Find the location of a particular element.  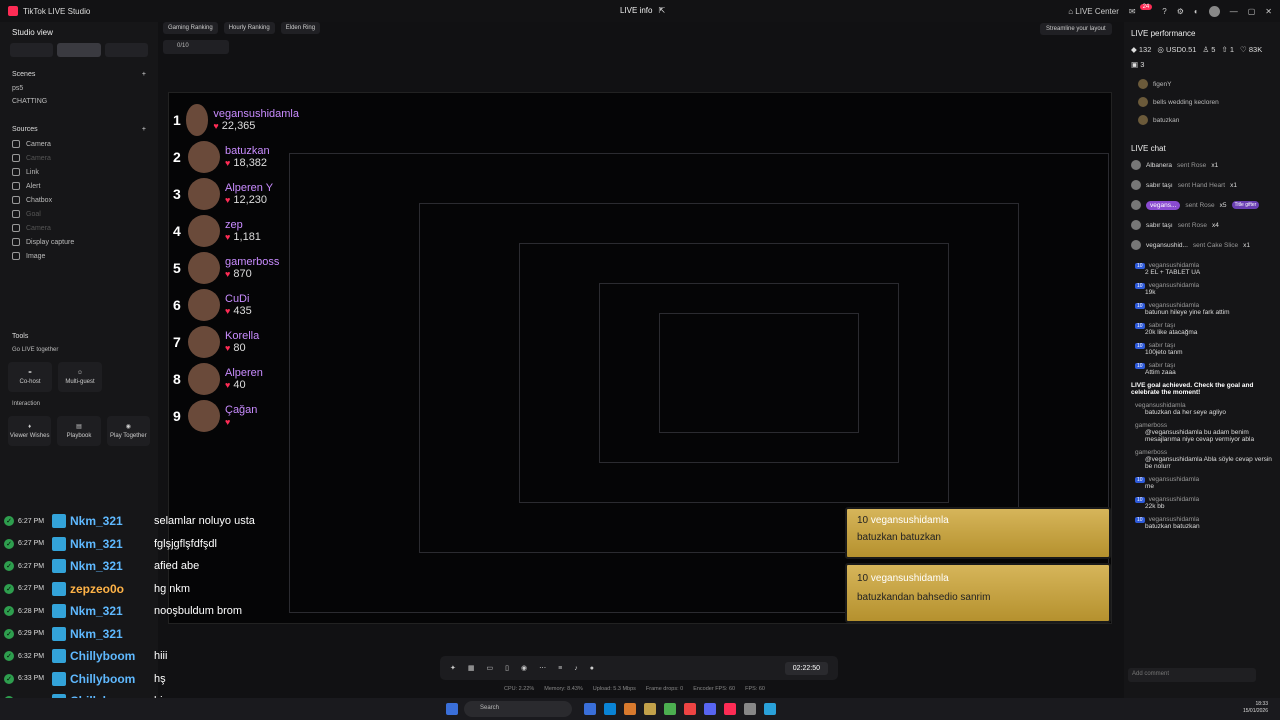

more-icon: ⋯ is located at coordinates (542, 668).